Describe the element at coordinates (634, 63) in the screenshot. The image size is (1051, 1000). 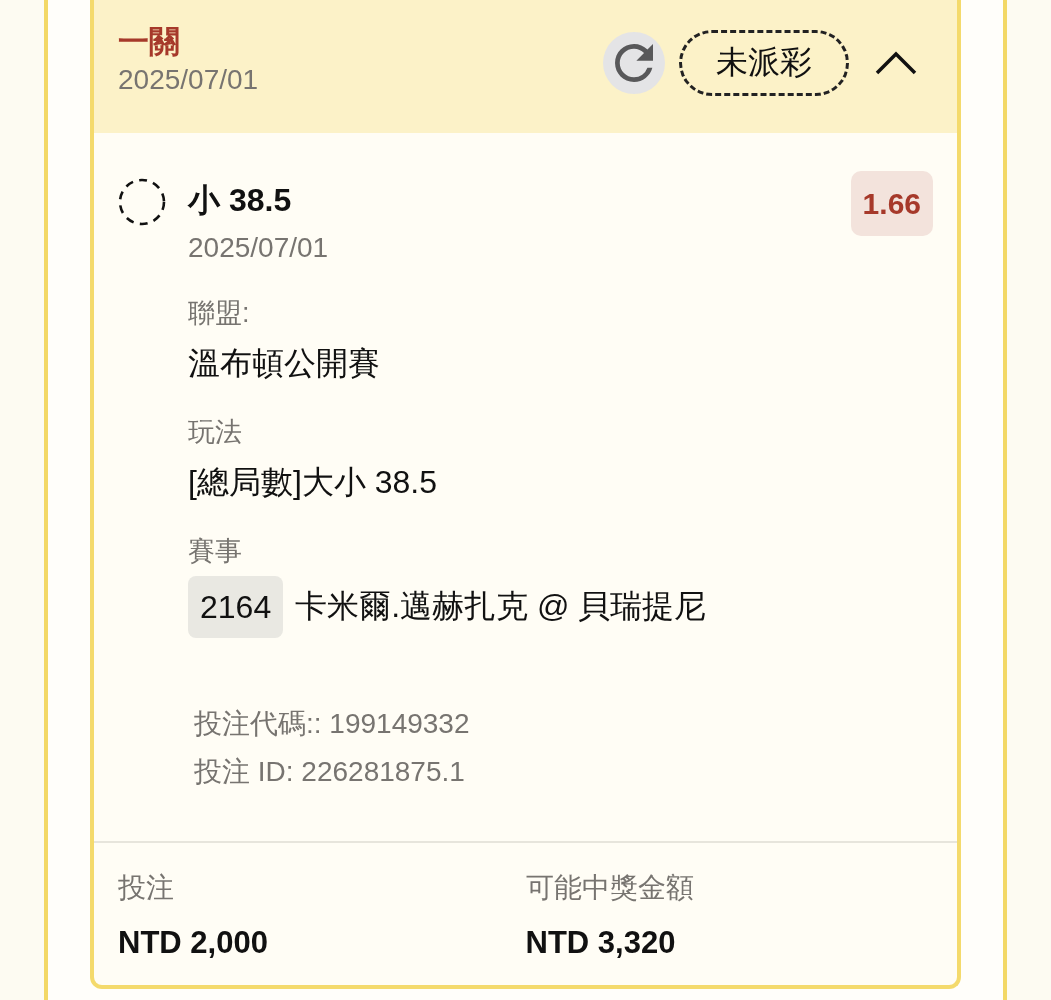
I see `refresh-icon` at that location.